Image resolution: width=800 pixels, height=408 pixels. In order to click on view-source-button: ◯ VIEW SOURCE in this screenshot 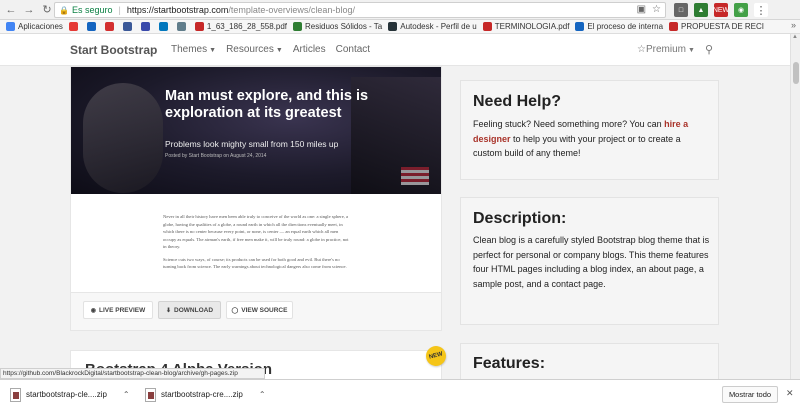, I will do `click(259, 310)`.